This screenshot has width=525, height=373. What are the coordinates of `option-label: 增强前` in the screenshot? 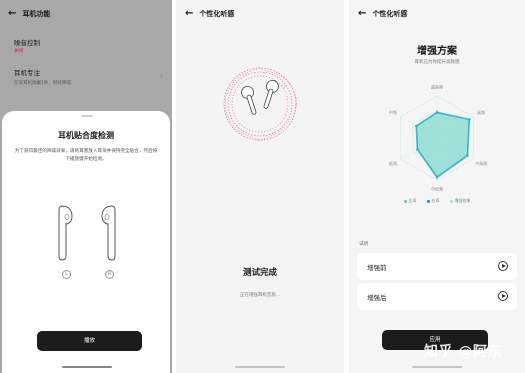 It's located at (377, 268).